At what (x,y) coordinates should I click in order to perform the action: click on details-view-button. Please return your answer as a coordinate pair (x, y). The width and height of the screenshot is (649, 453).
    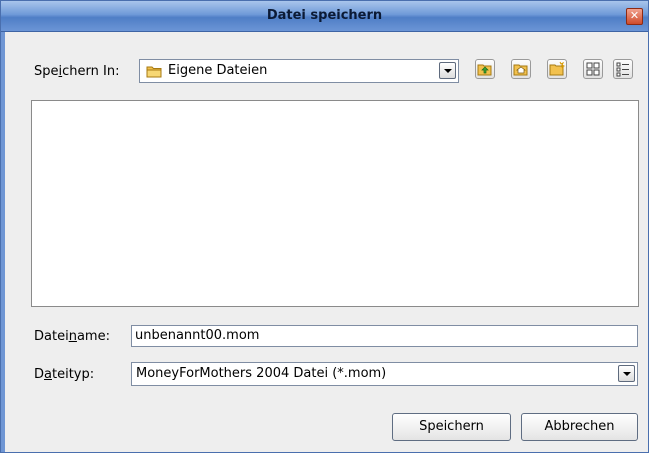
    Looking at the image, I should click on (623, 69).